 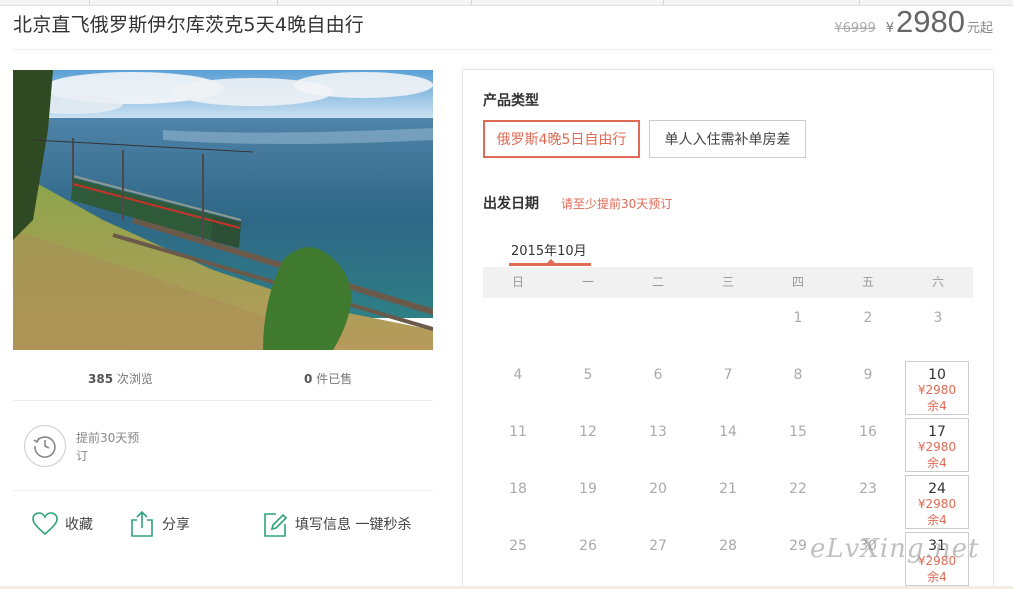 I want to click on calendar-day-number: 24, so click(x=937, y=489).